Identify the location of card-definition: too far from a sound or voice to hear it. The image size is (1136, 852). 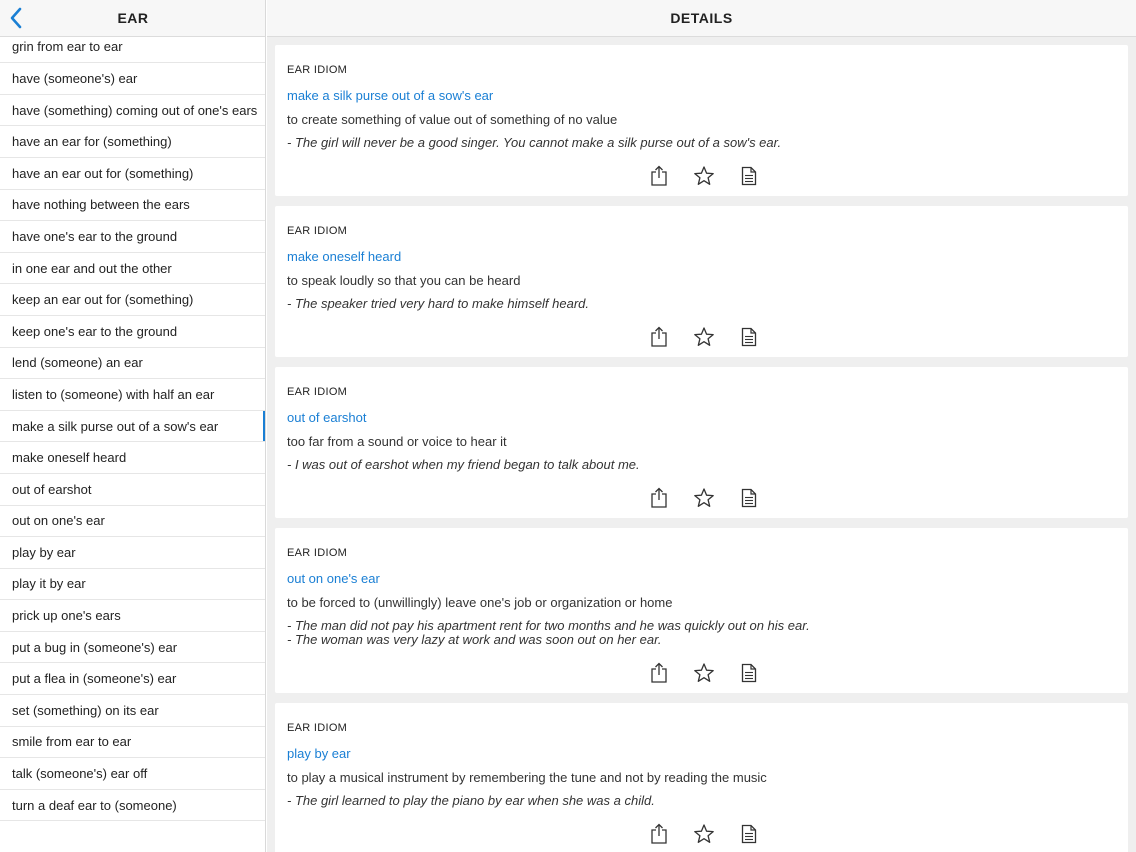
(397, 441).